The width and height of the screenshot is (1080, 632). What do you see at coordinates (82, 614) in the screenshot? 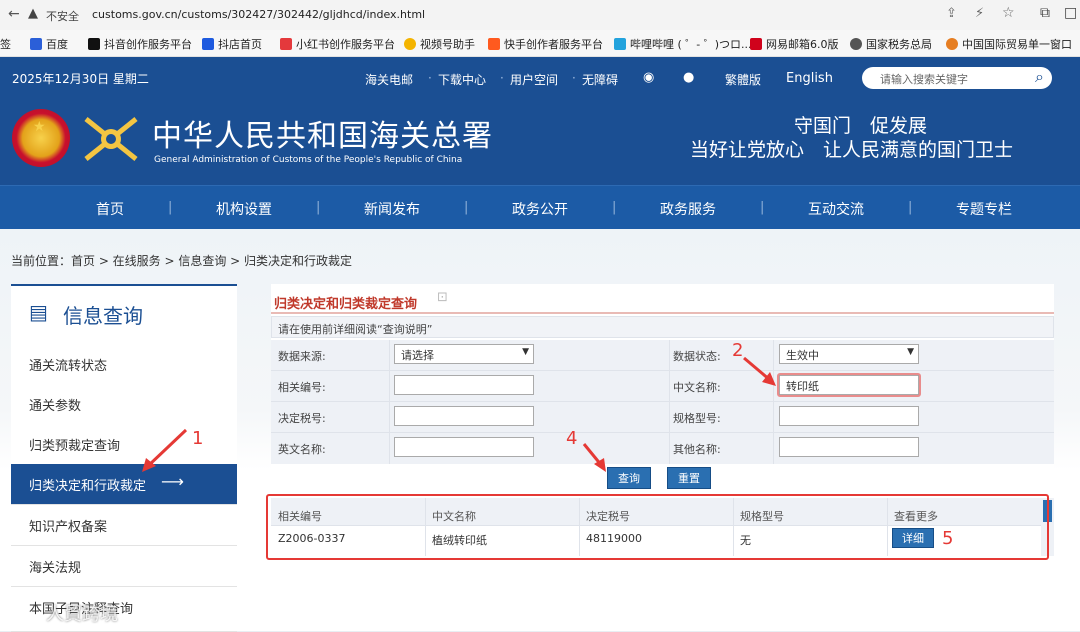
I see `watermark: 人貿跨境` at bounding box center [82, 614].